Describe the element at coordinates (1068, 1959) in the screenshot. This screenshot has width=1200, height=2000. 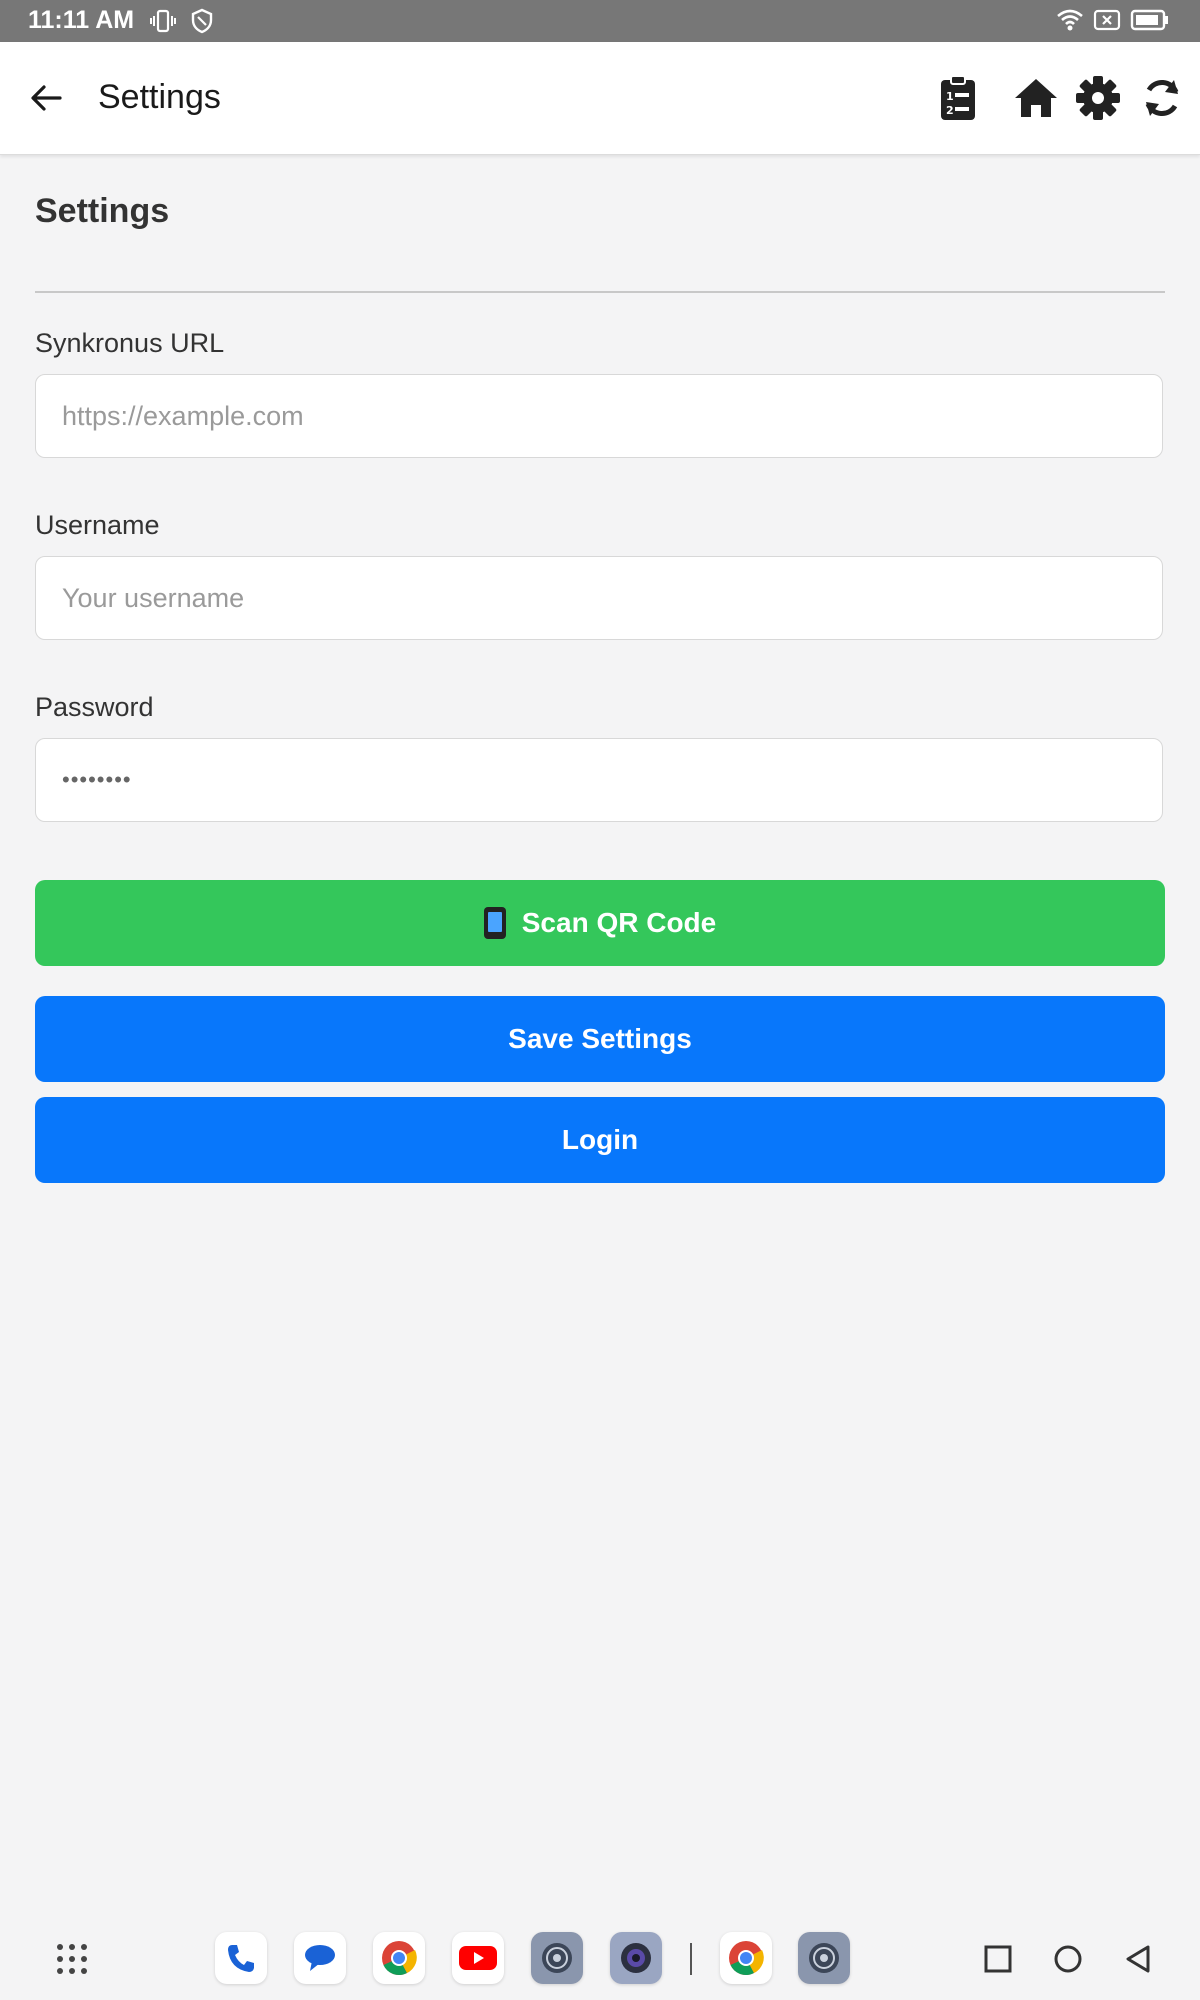
I see `home-button-icon` at that location.